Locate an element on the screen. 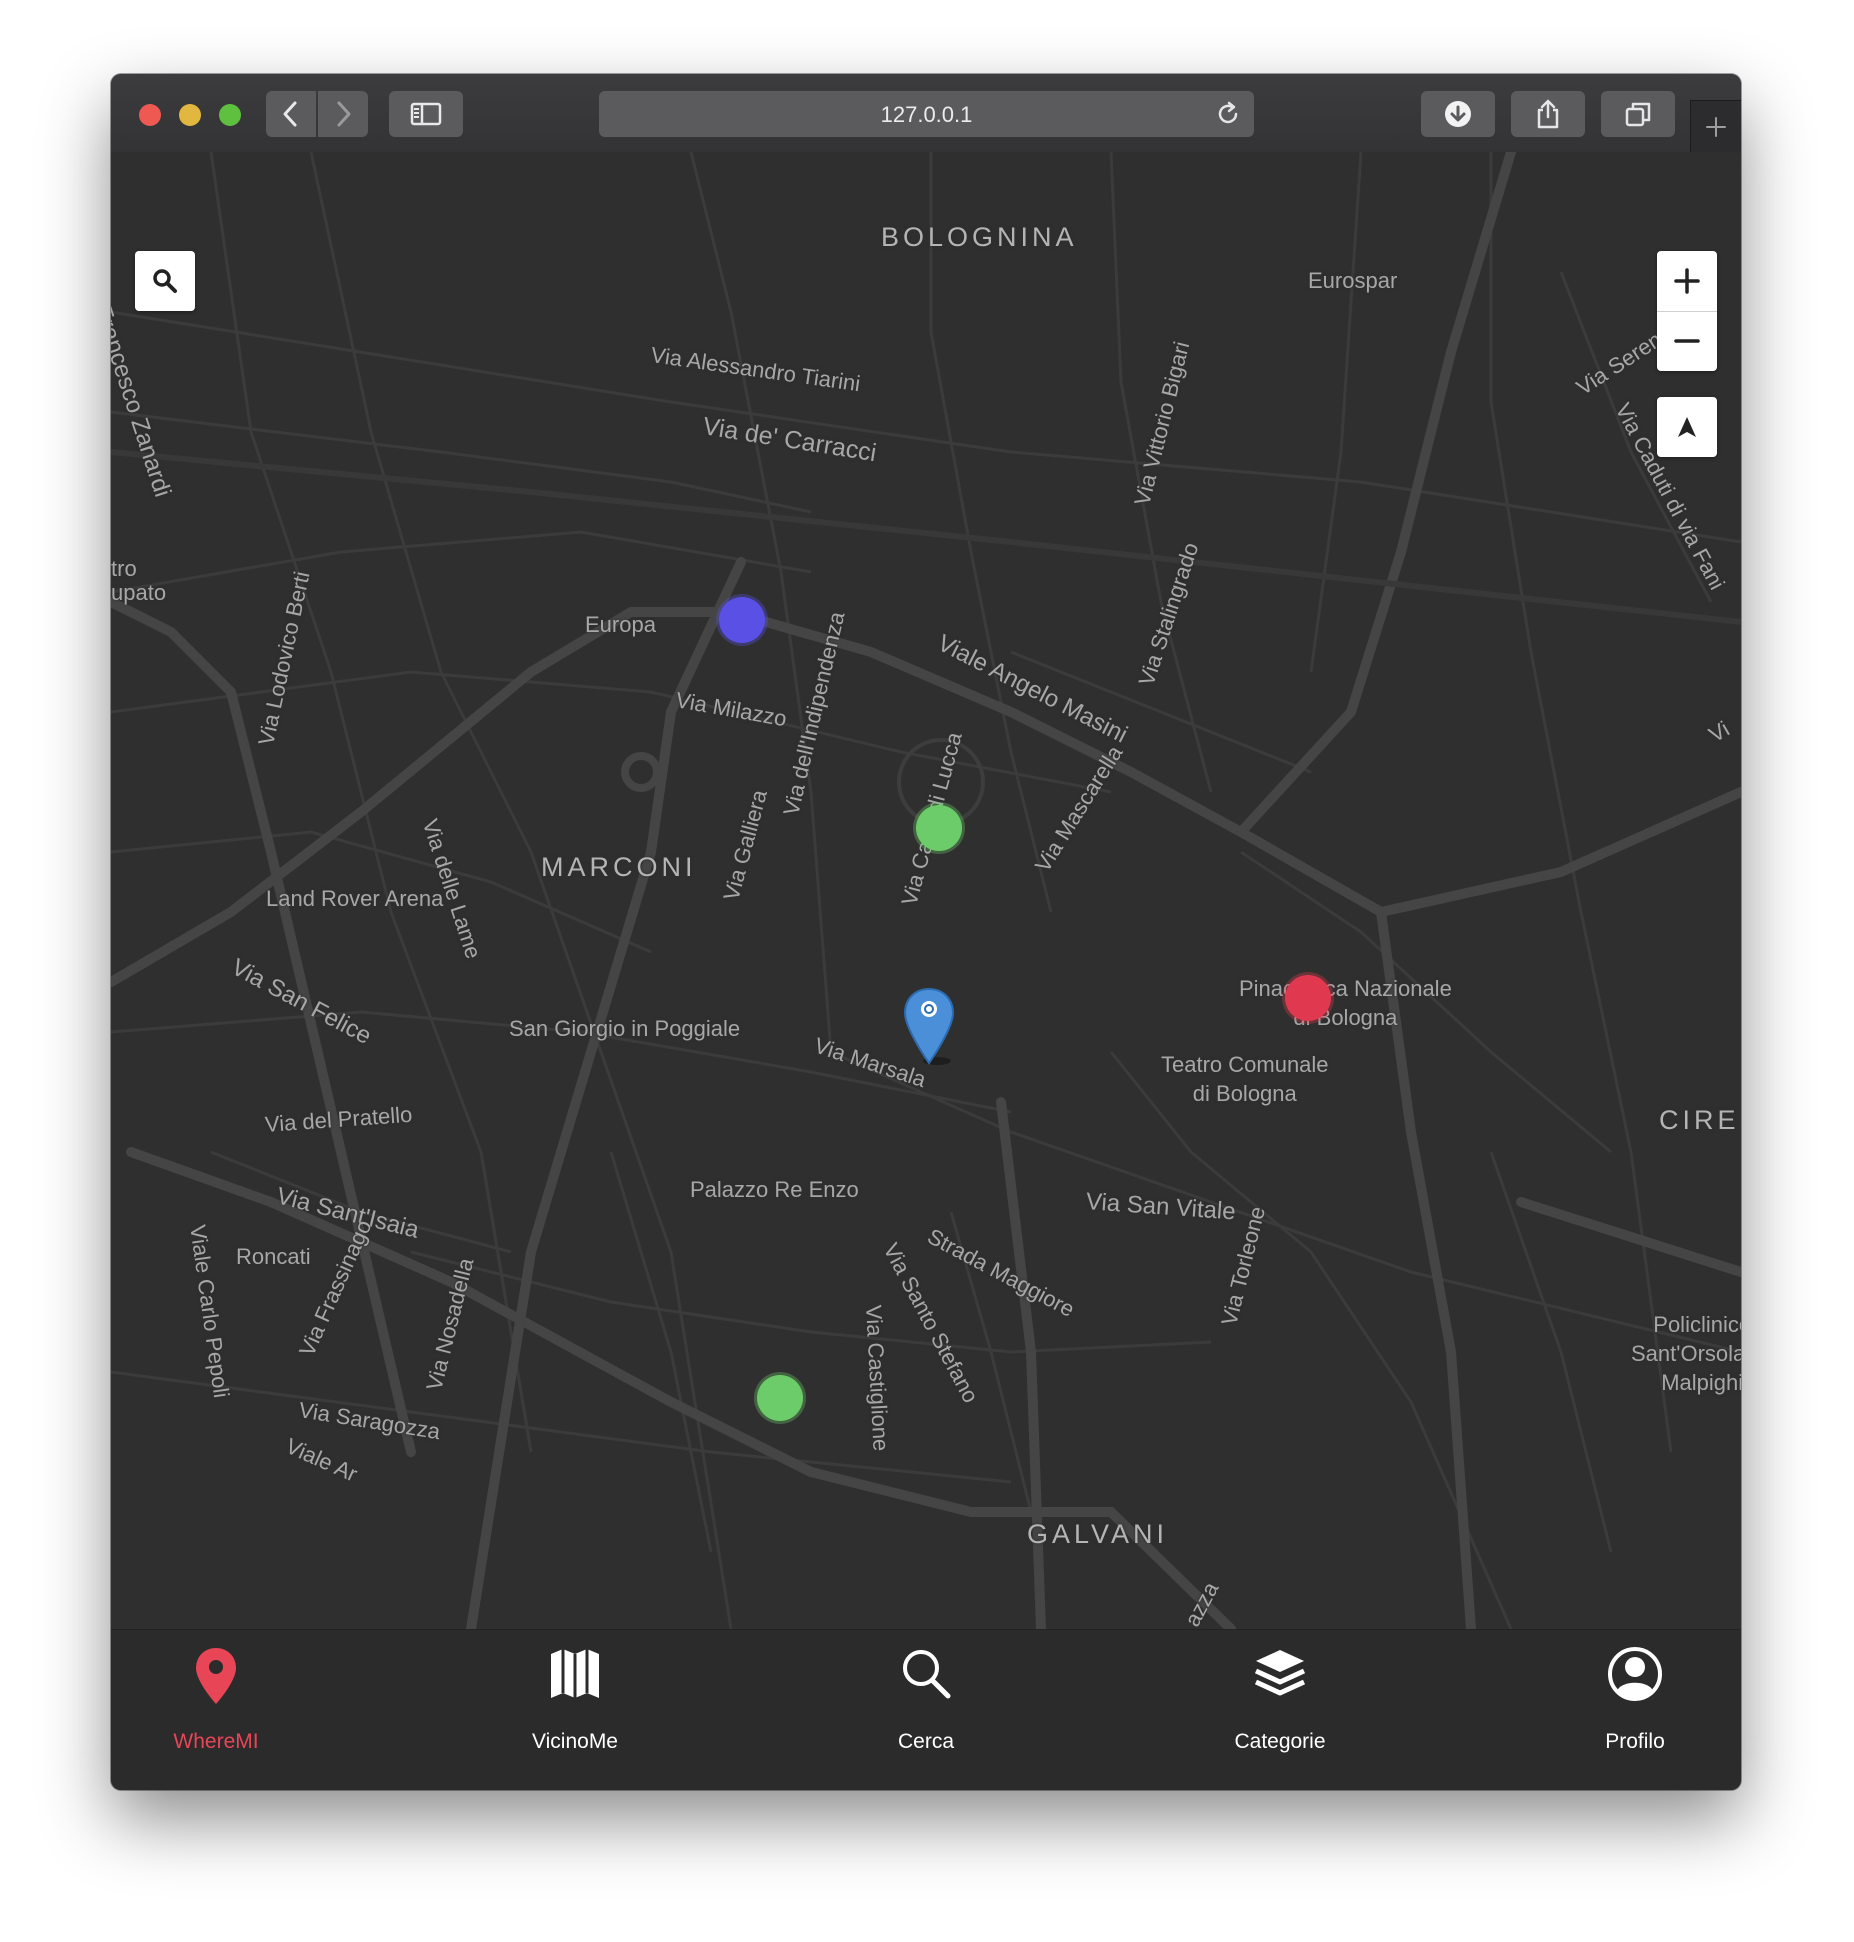 This screenshot has height=1942, width=1854. poi-label: Land Rover Arena is located at coordinates (355, 898).